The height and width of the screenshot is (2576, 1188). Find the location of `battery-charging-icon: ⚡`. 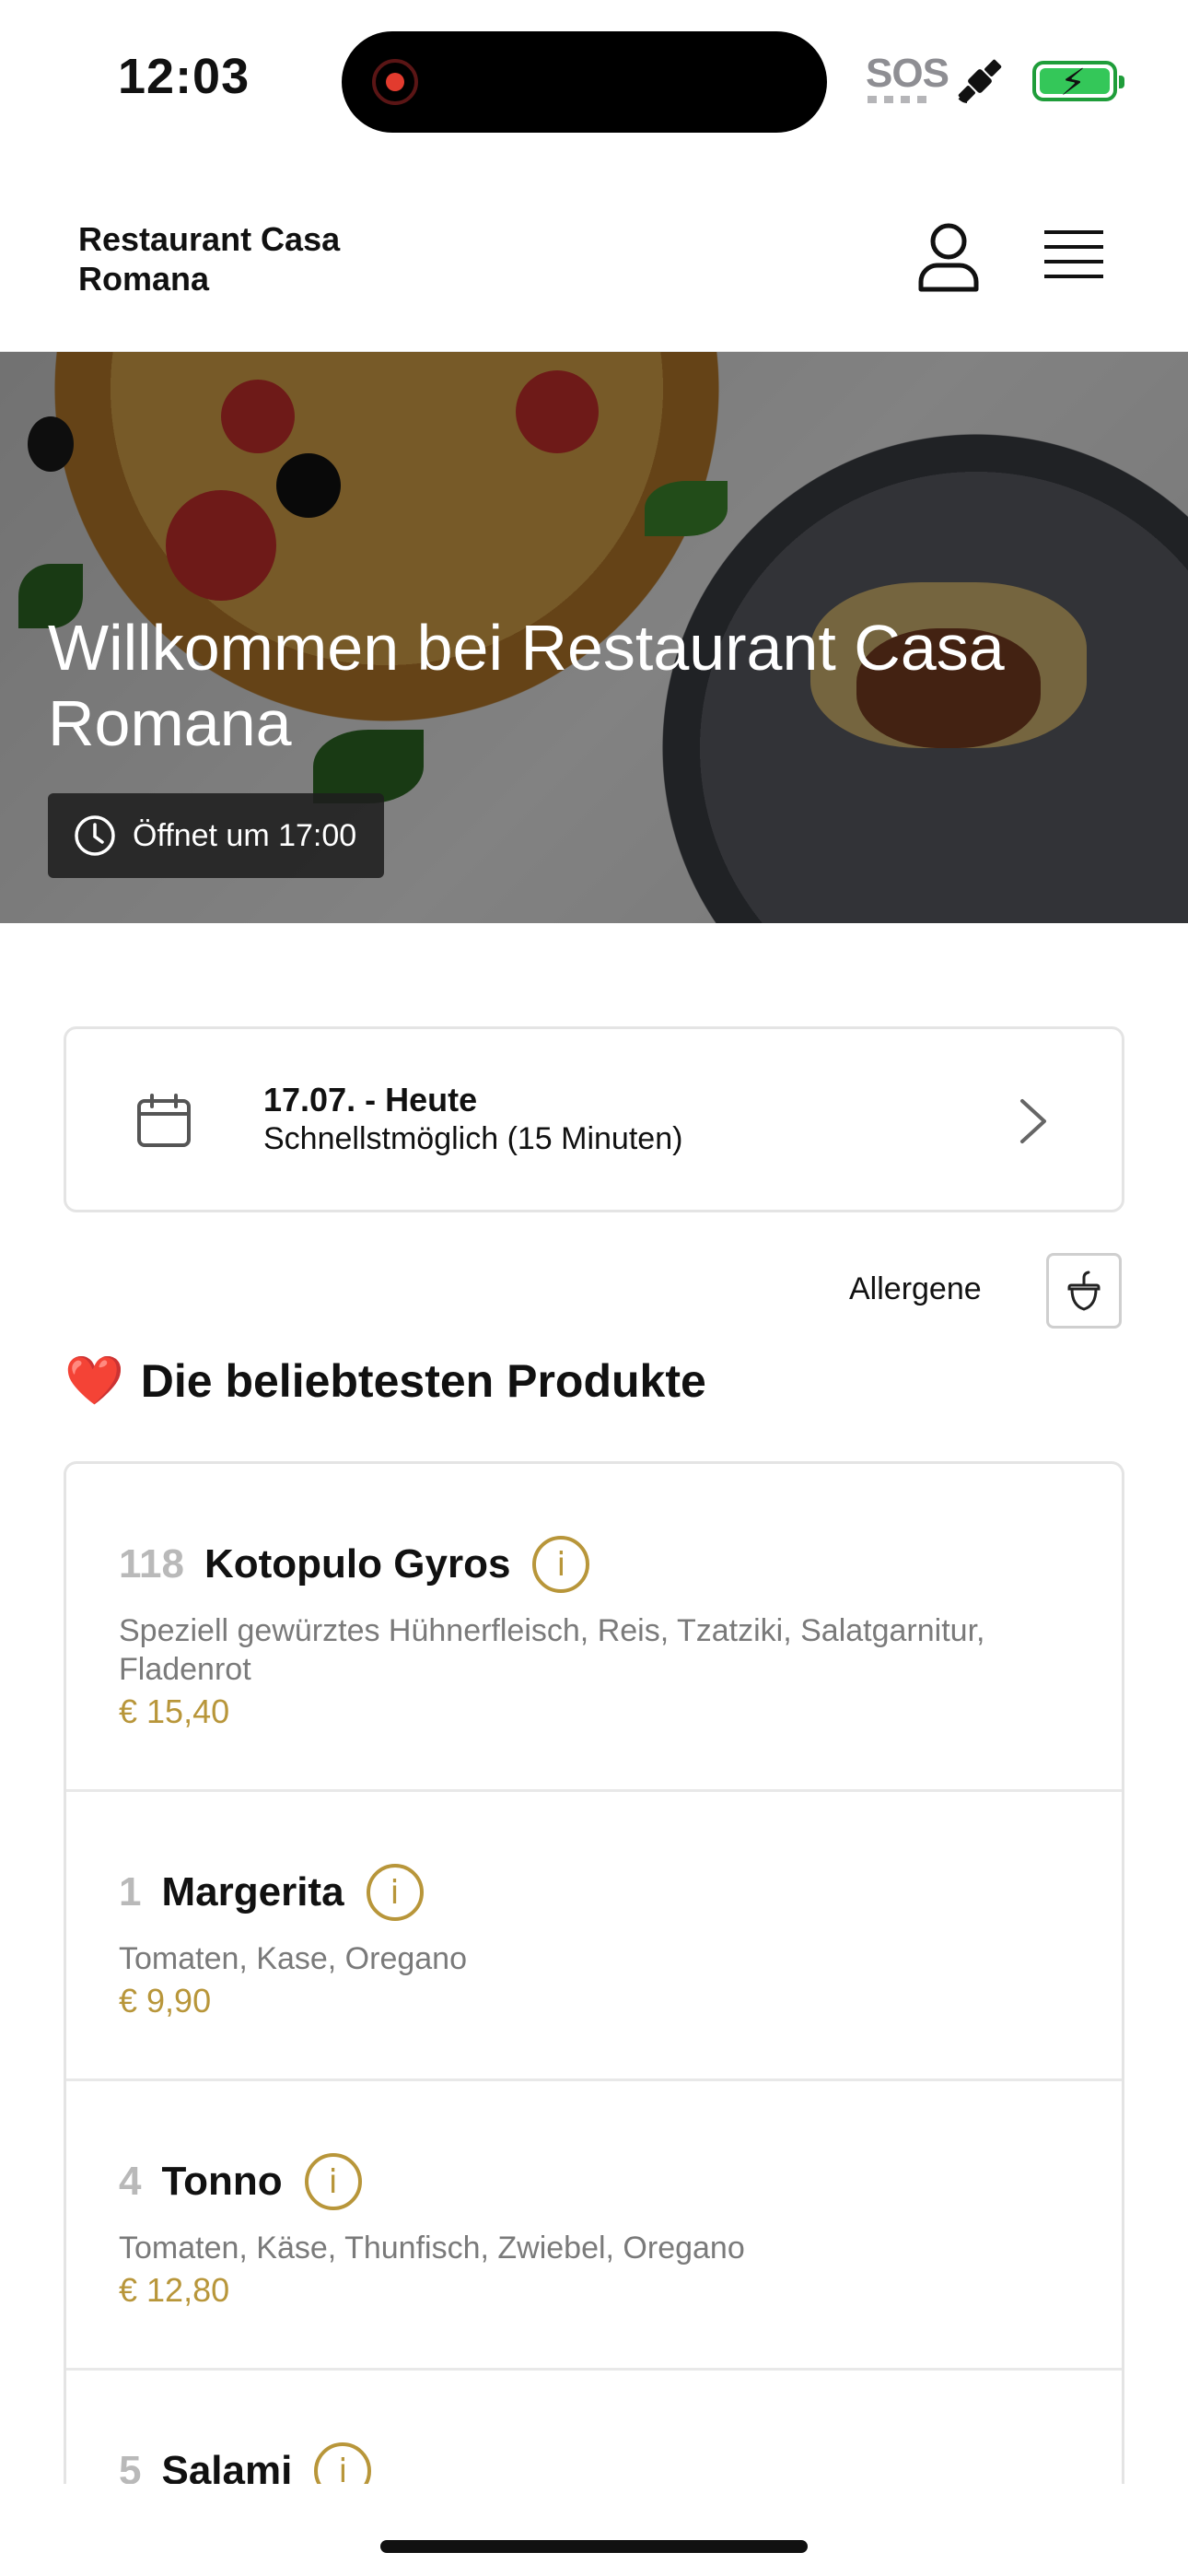

battery-charging-icon: ⚡ is located at coordinates (1078, 82).